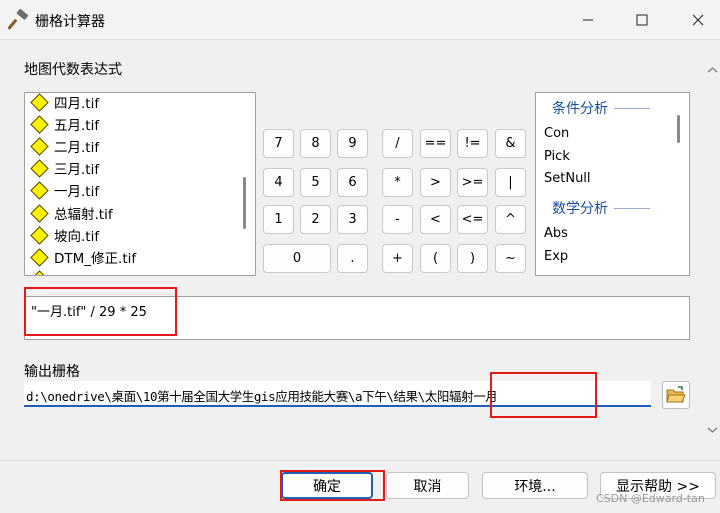  What do you see at coordinates (678, 129) in the screenshot?
I see `function-list-scrollbar` at bounding box center [678, 129].